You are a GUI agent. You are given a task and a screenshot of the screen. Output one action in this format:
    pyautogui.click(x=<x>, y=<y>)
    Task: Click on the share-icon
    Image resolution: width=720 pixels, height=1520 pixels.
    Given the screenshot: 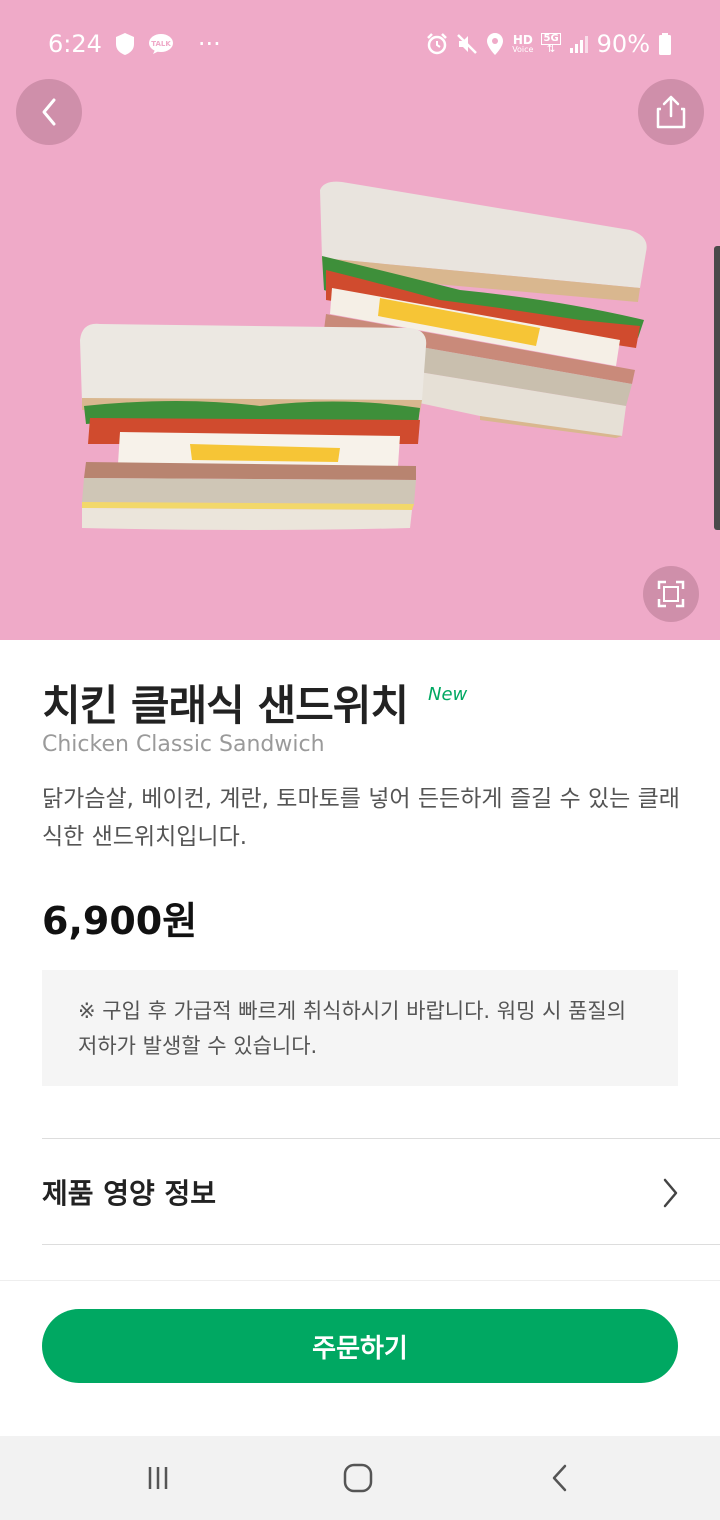 What is the action you would take?
    pyautogui.click(x=671, y=112)
    